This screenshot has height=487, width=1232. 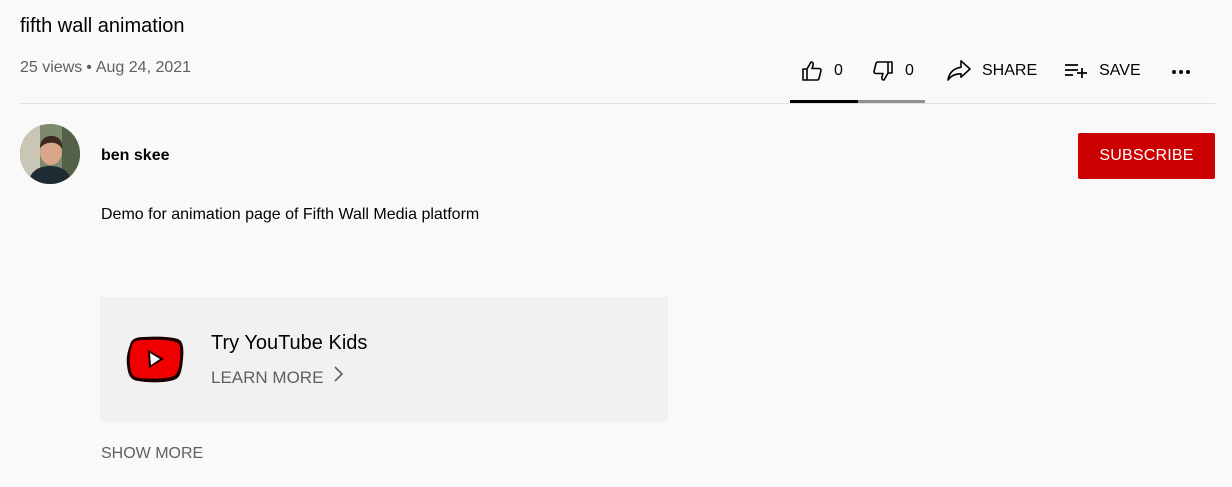 I want to click on section-divider, so click(x=617, y=103).